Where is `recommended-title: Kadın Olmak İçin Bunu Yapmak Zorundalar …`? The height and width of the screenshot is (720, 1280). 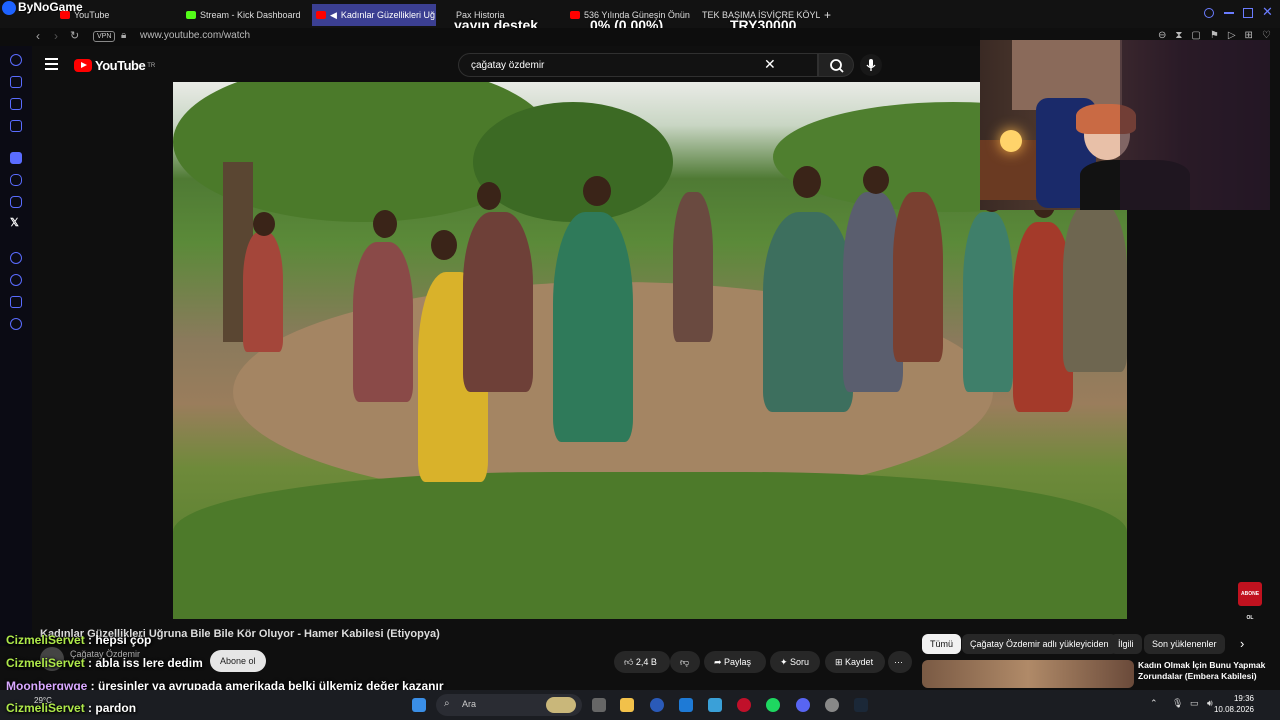
recommended-title: Kadın Olmak İçin Bunu Yapmak Zorundalar … is located at coordinates (1208, 671).